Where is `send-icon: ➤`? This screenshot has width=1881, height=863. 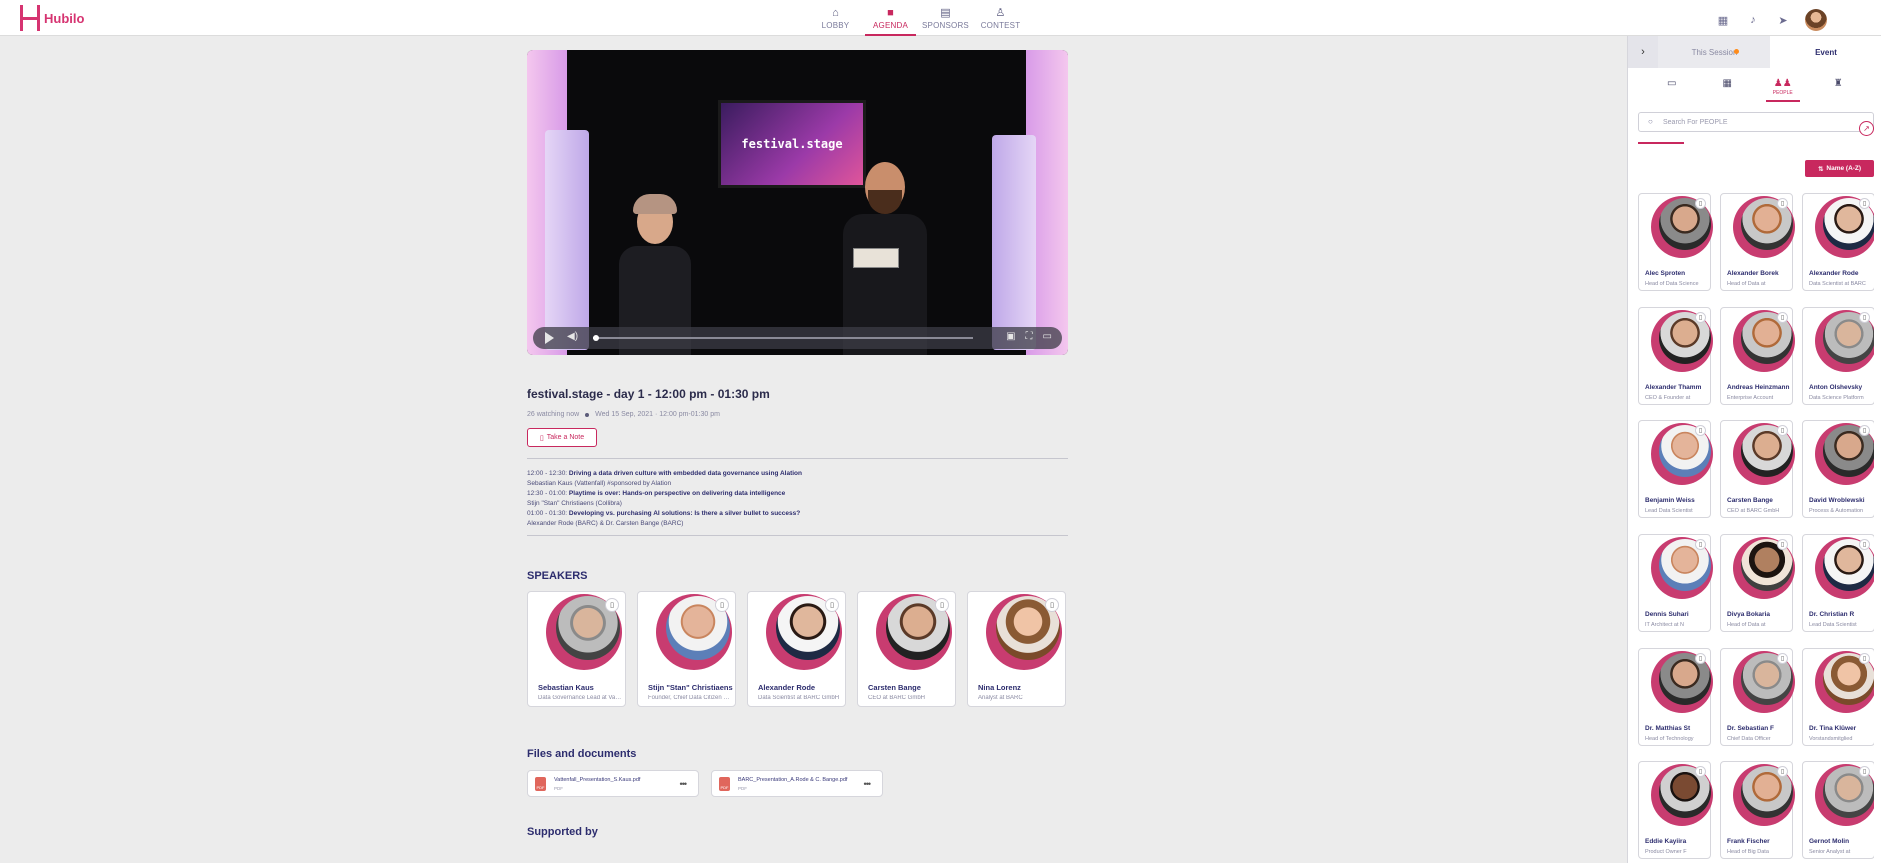
send-icon: ➤ is located at coordinates (1783, 20).